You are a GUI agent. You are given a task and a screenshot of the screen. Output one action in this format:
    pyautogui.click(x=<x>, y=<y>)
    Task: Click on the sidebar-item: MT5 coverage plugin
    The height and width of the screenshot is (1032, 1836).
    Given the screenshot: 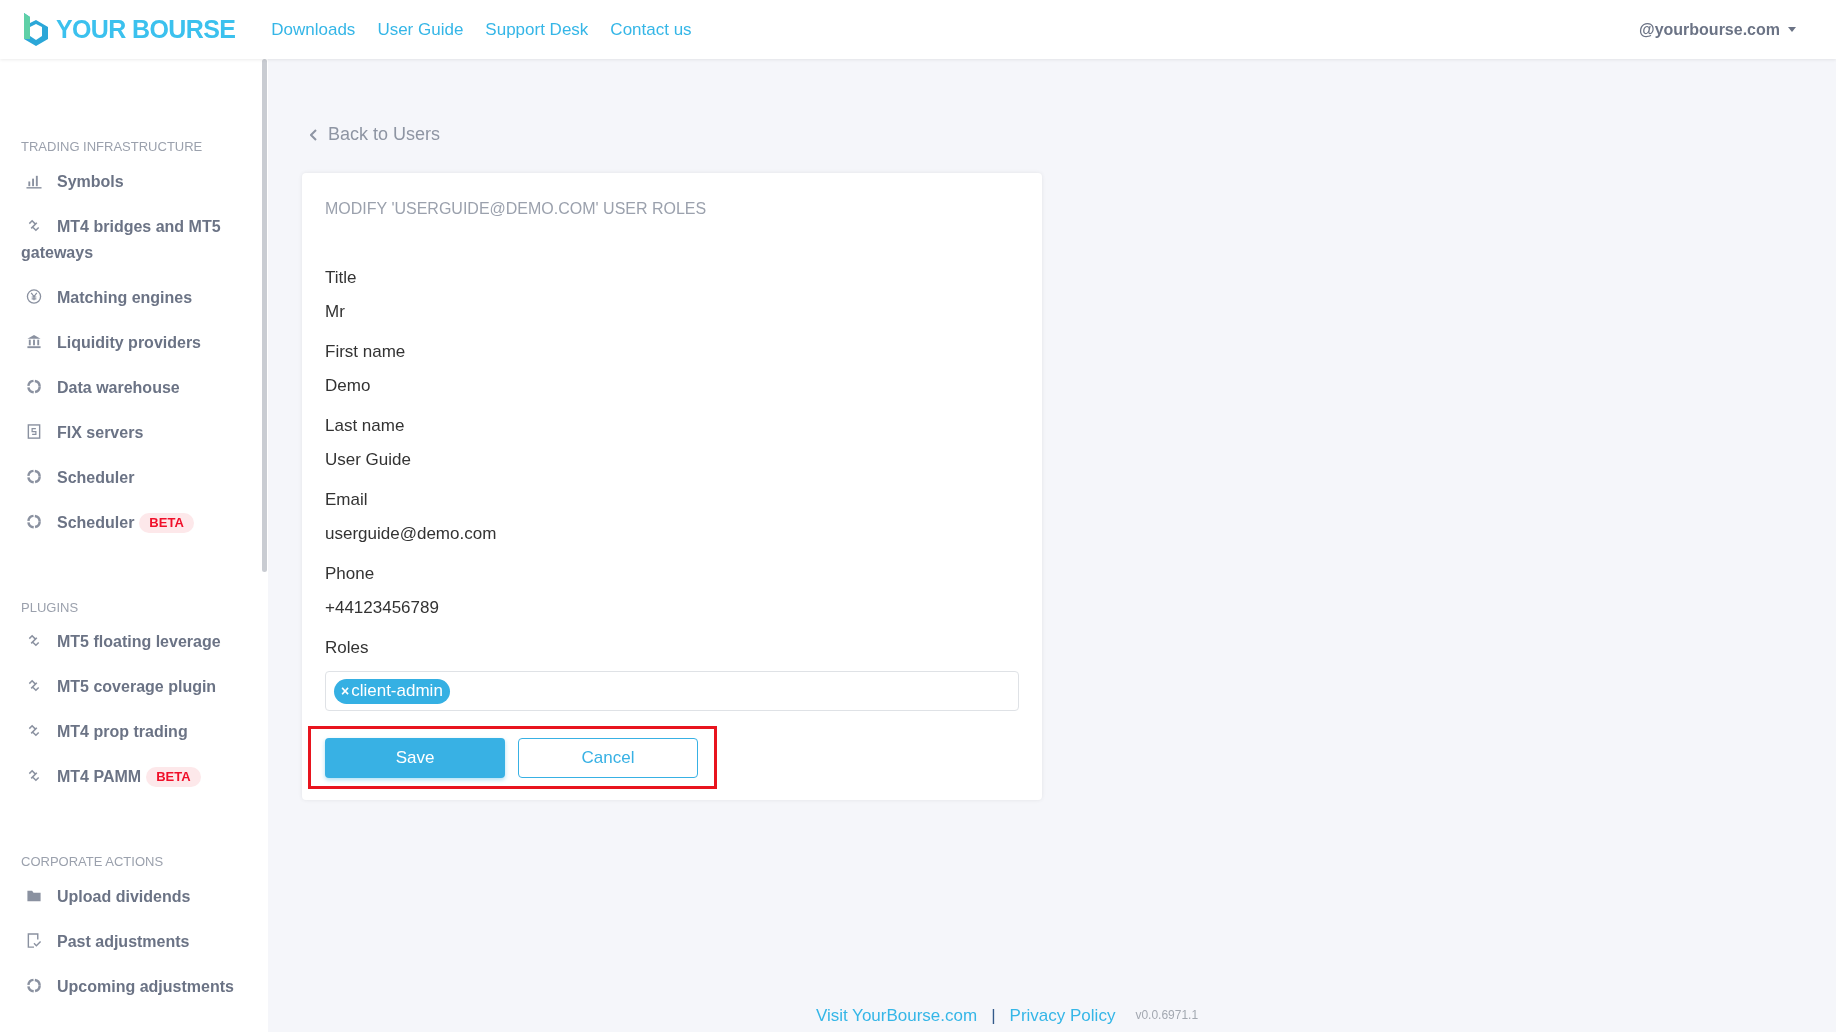 What is the action you would take?
    pyautogui.click(x=139, y=687)
    